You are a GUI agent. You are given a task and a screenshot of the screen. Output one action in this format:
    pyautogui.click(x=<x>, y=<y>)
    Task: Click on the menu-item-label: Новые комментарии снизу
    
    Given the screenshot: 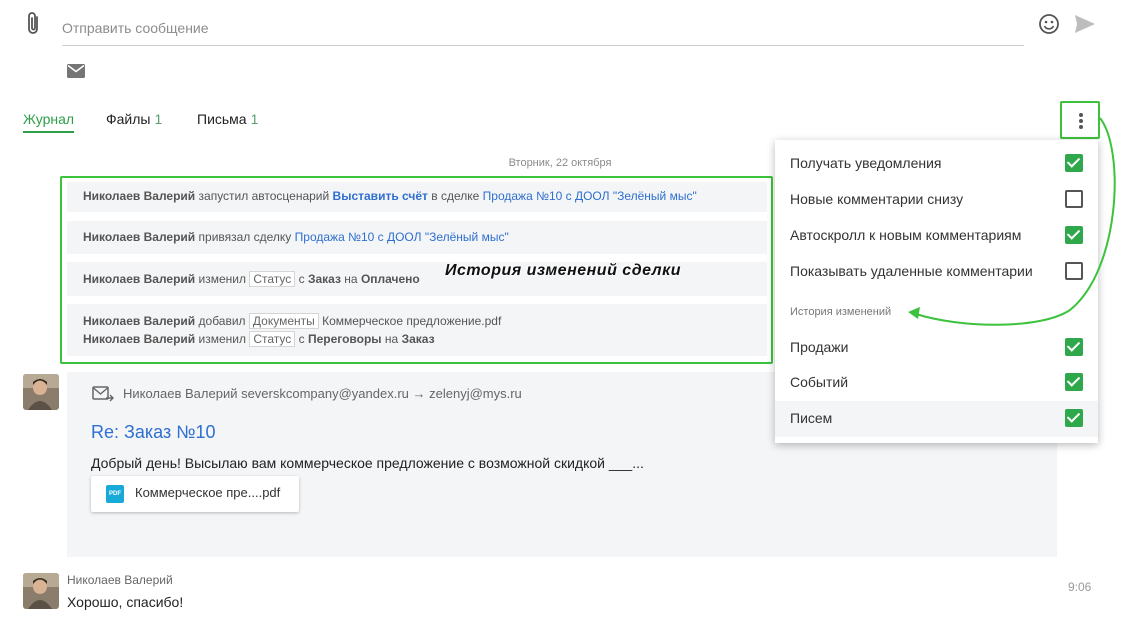 What is the action you would take?
    pyautogui.click(x=877, y=199)
    